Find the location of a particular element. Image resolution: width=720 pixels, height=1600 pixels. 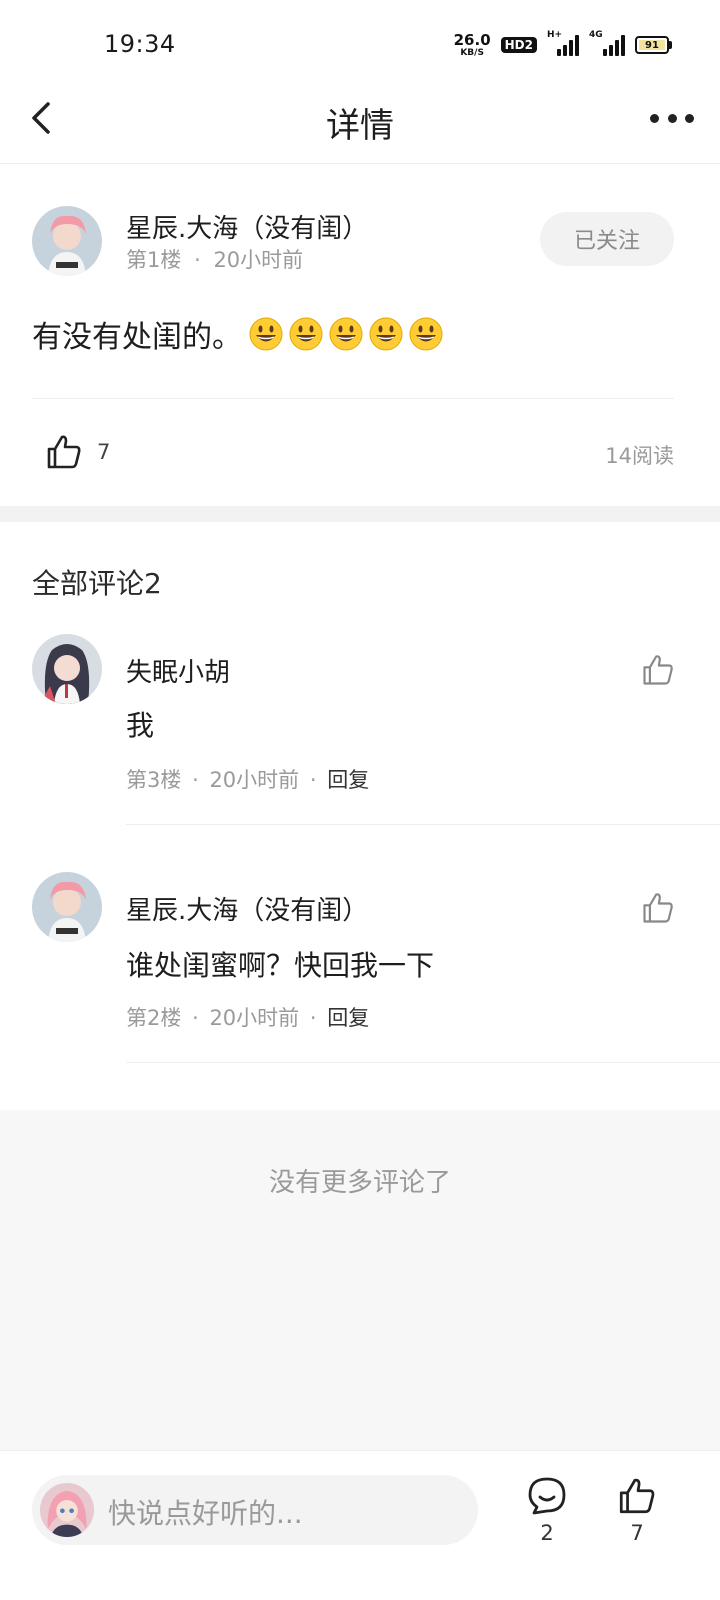

comment-meta: 第3楼 · 20小时前 · 回复 is located at coordinates (248, 780).